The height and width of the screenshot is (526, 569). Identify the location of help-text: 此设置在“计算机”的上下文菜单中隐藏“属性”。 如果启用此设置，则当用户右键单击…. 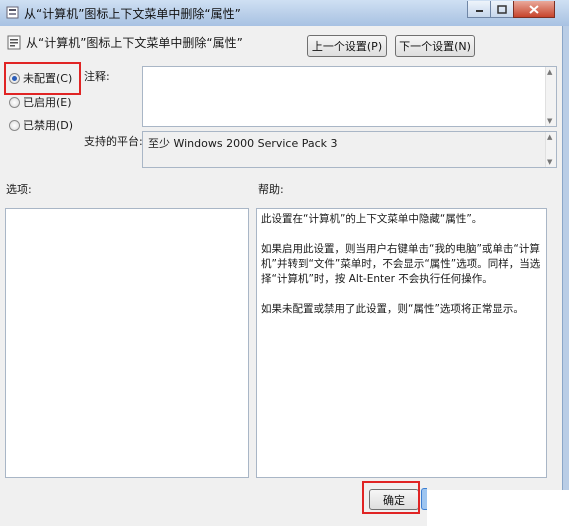
(402, 272).